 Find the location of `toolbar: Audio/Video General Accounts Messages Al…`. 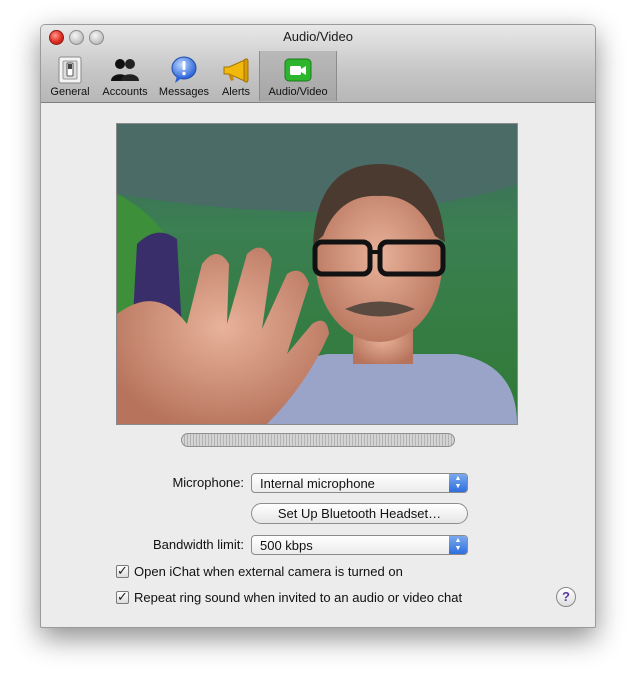

toolbar: Audio/Video General Accounts Messages Al… is located at coordinates (318, 64).